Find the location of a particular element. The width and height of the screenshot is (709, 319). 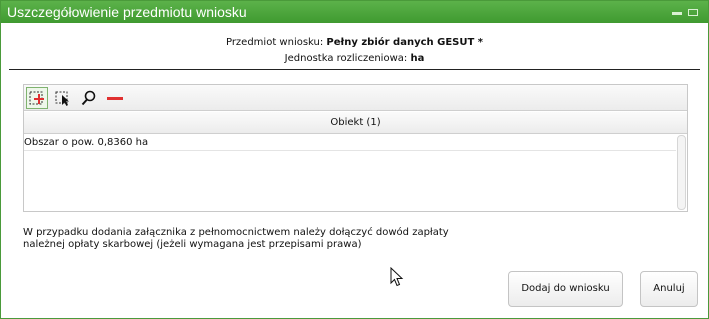

grid-scrollbar is located at coordinates (681, 172).